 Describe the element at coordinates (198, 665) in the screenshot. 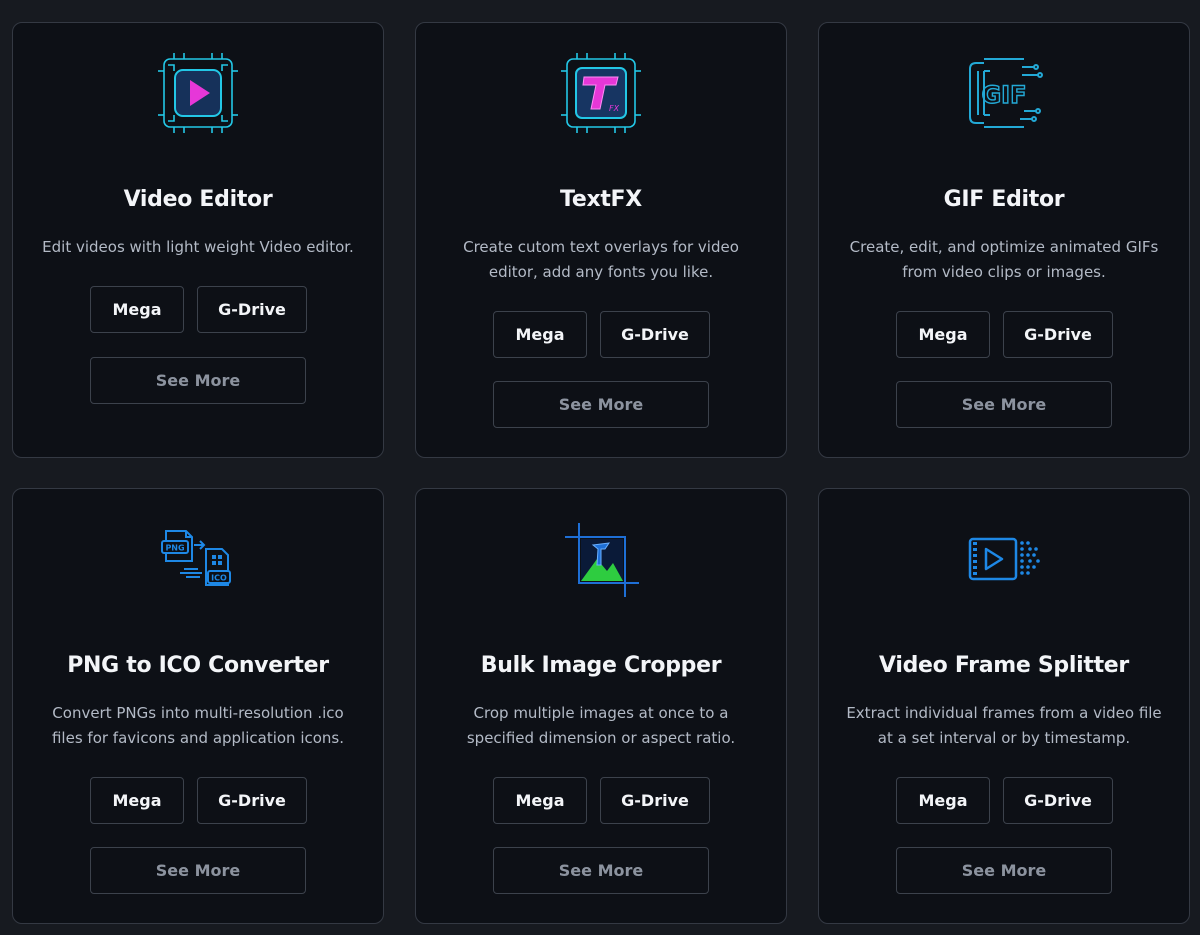

I see `card-title: PNG to ICO Converter` at that location.